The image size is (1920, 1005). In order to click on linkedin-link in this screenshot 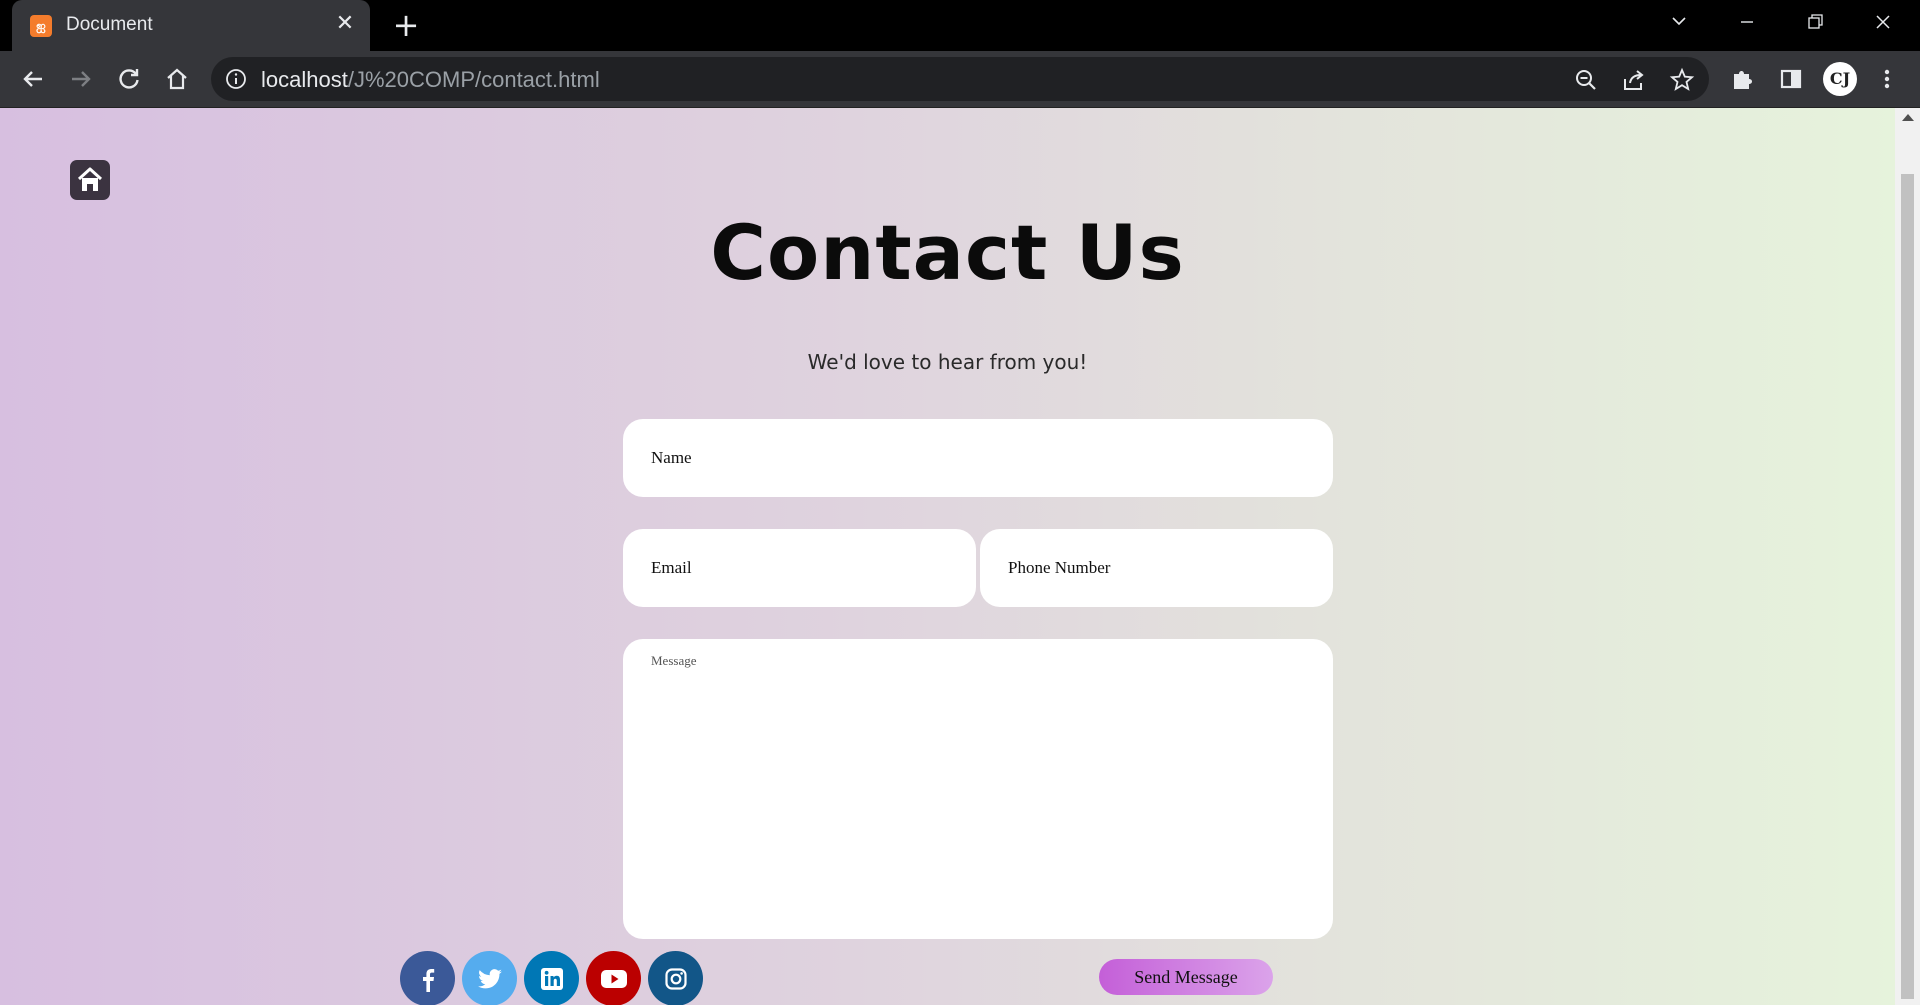, I will do `click(551, 978)`.